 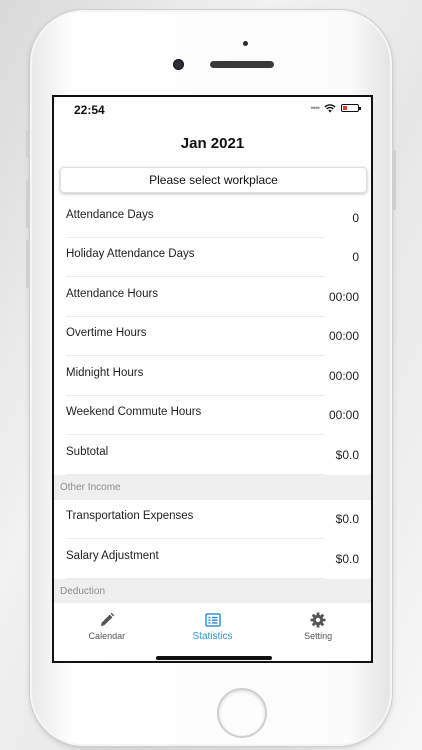 I want to click on proximity-sensor, so click(x=245, y=43).